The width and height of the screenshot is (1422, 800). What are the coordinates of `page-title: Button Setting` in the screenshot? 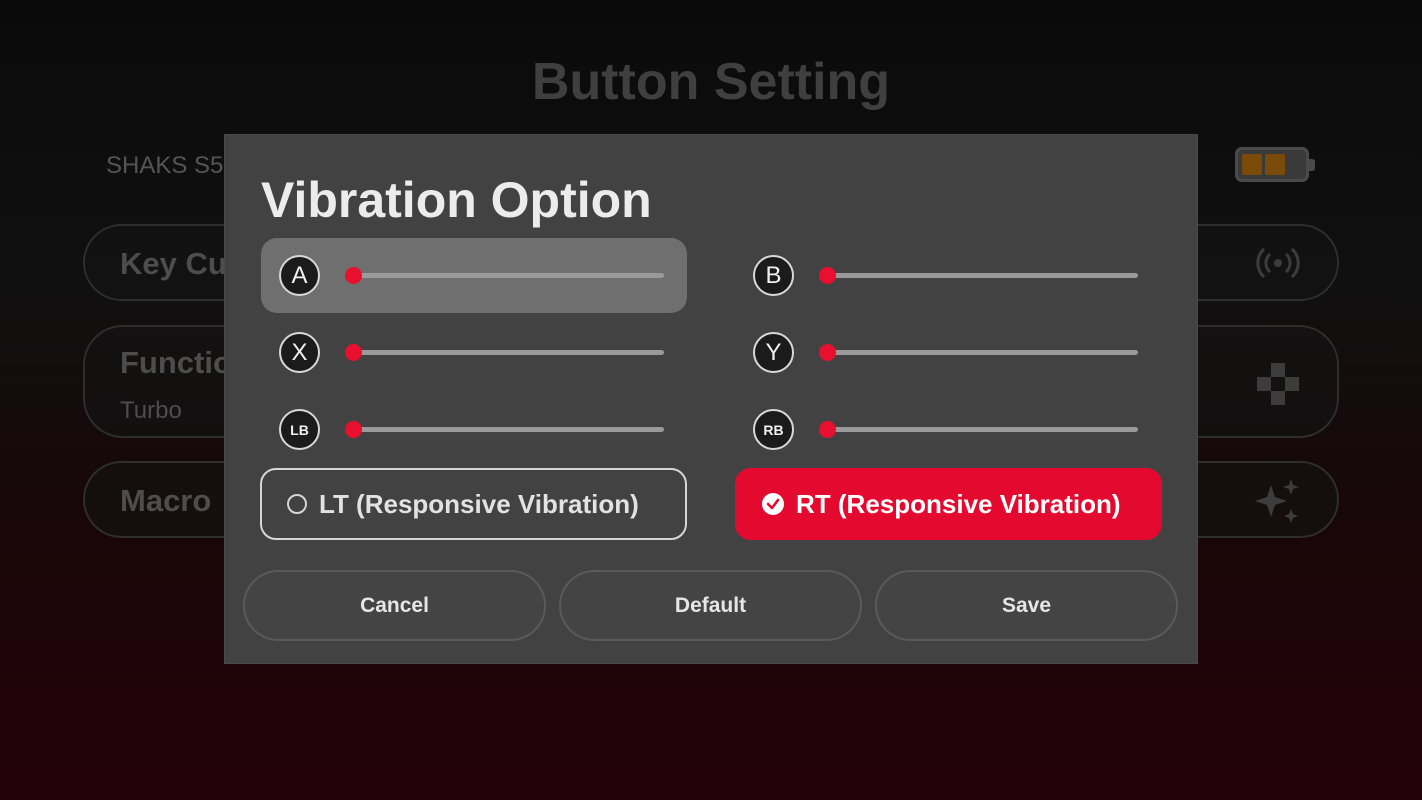 It's located at (711, 82).